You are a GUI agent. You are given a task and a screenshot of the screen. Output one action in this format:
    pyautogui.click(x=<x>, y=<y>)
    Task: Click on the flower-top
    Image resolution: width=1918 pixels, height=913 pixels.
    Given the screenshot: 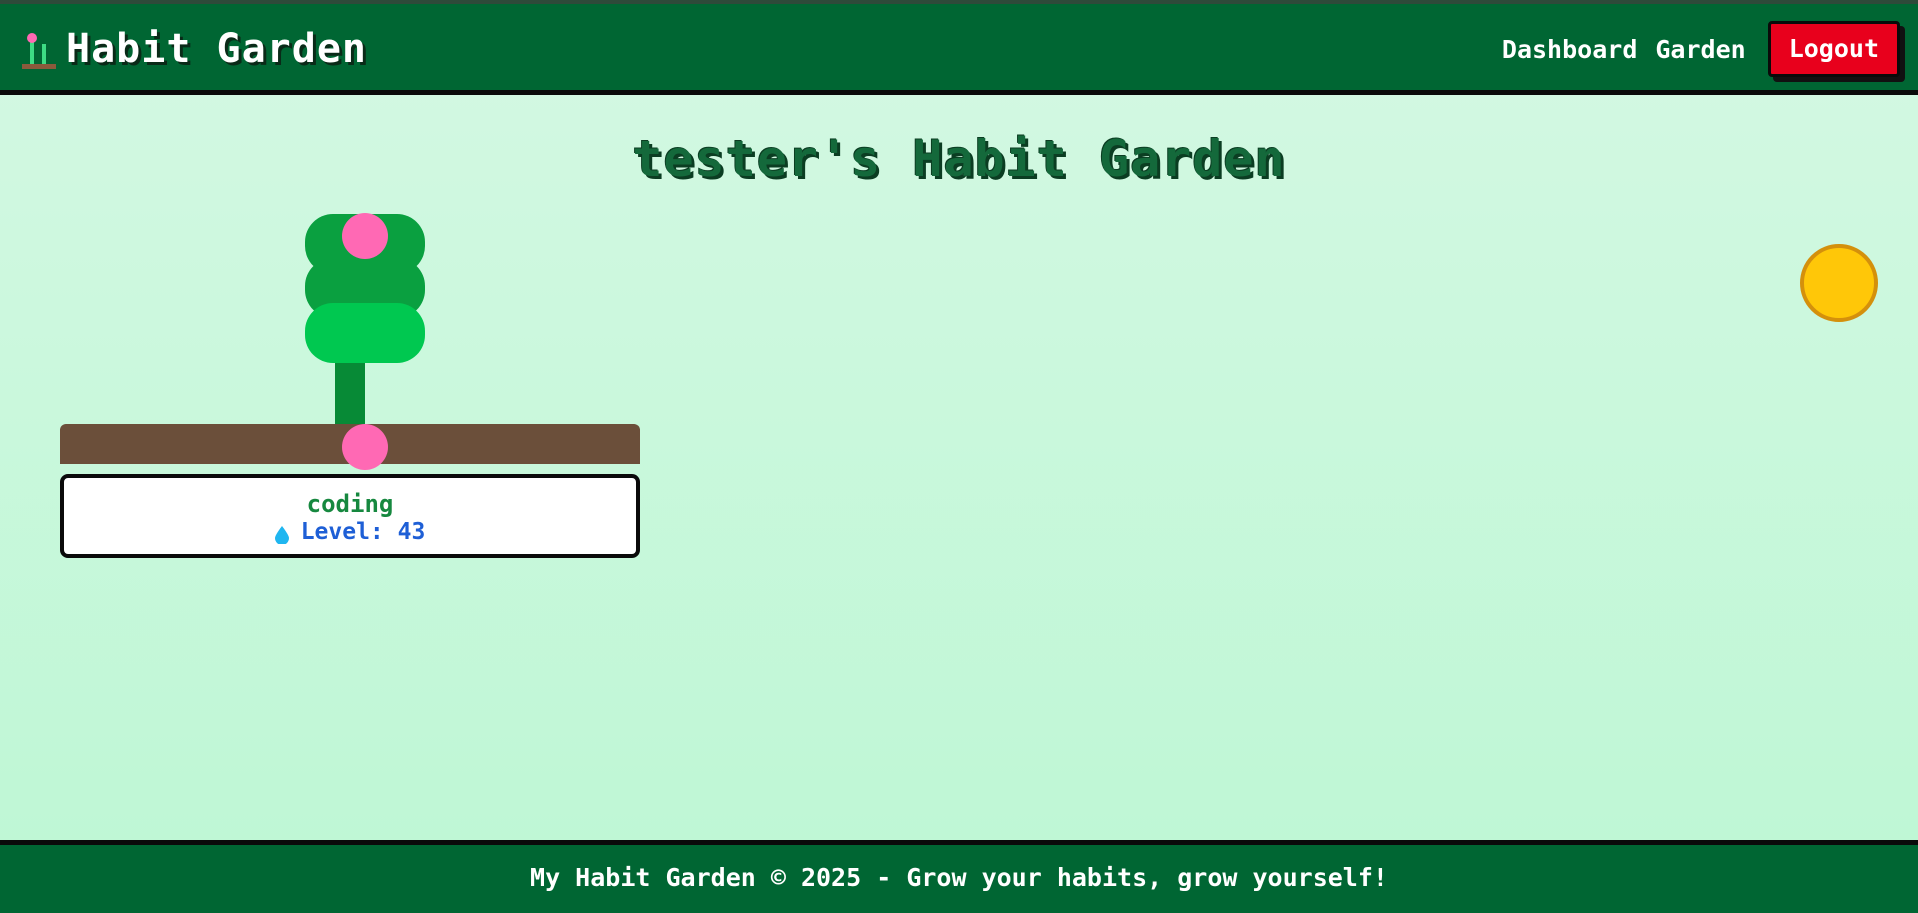 What is the action you would take?
    pyautogui.click(x=365, y=236)
    